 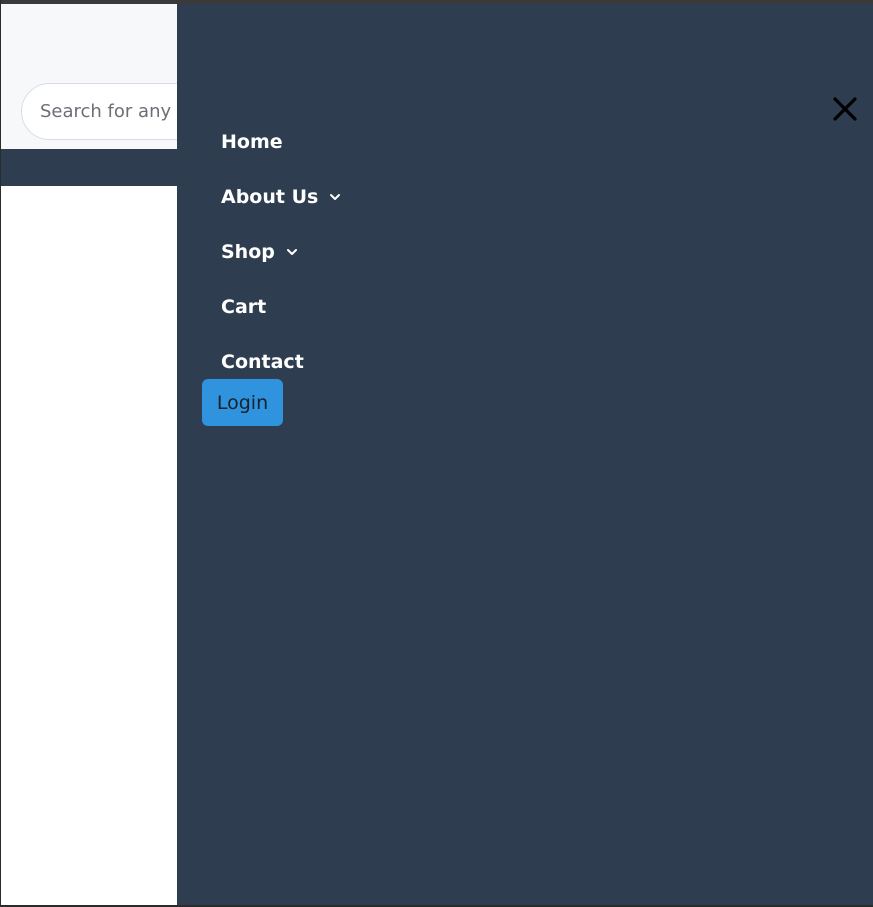 I want to click on menu-item-cart: Cart, so click(x=281, y=306).